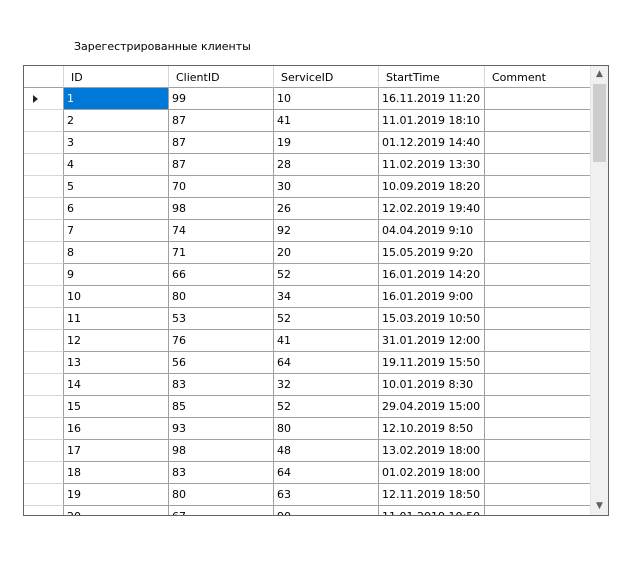  I want to click on cell-serviceid: 34, so click(326, 297).